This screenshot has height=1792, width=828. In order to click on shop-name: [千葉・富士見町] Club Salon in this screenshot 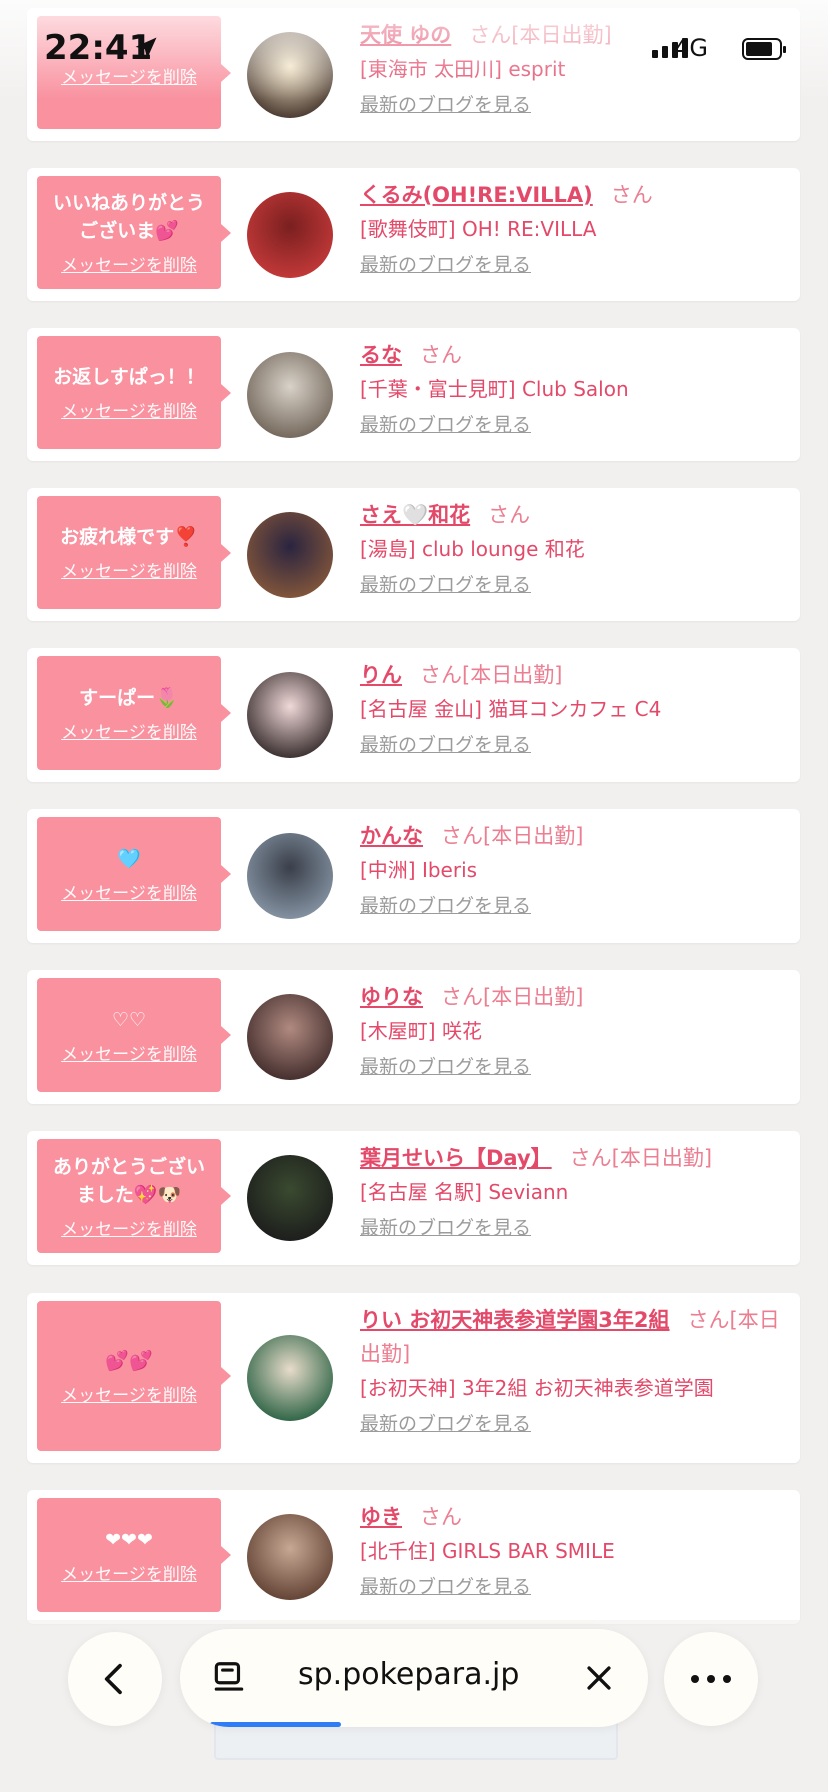, I will do `click(494, 389)`.